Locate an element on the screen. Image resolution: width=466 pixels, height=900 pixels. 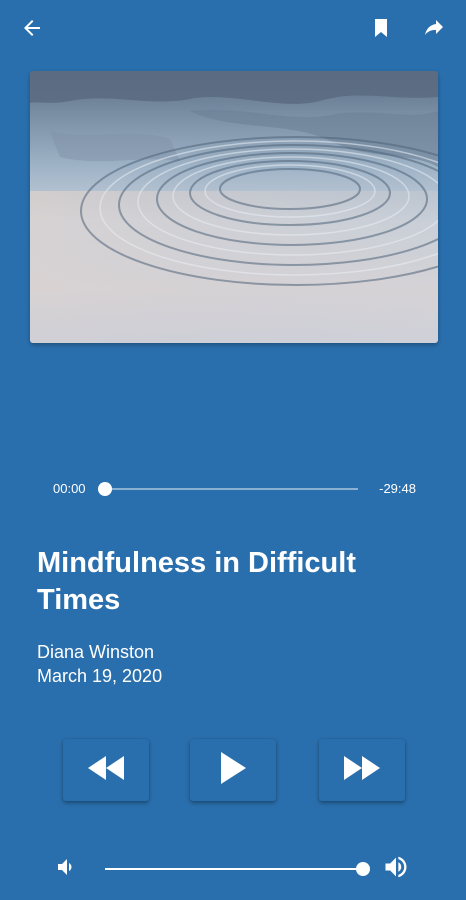
volume-high-icon is located at coordinates (396, 869).